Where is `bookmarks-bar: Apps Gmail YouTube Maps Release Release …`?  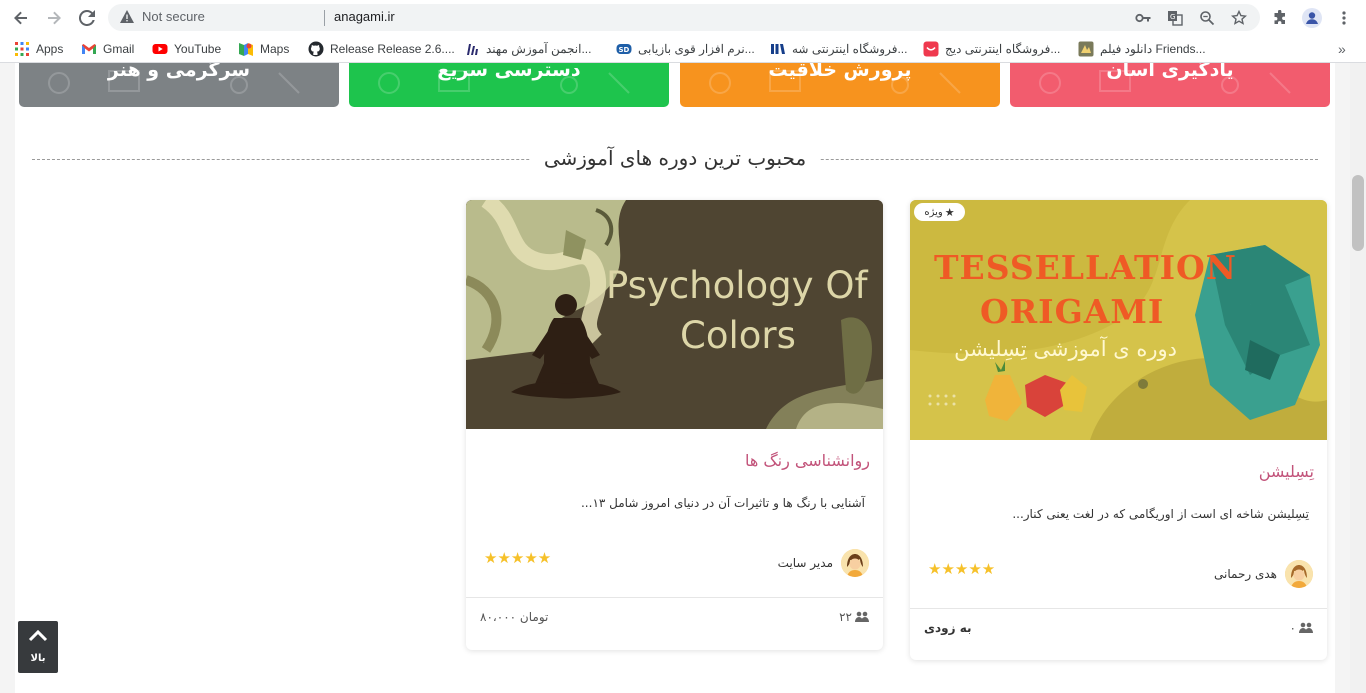 bookmarks-bar: Apps Gmail YouTube Maps Release Release … is located at coordinates (683, 49).